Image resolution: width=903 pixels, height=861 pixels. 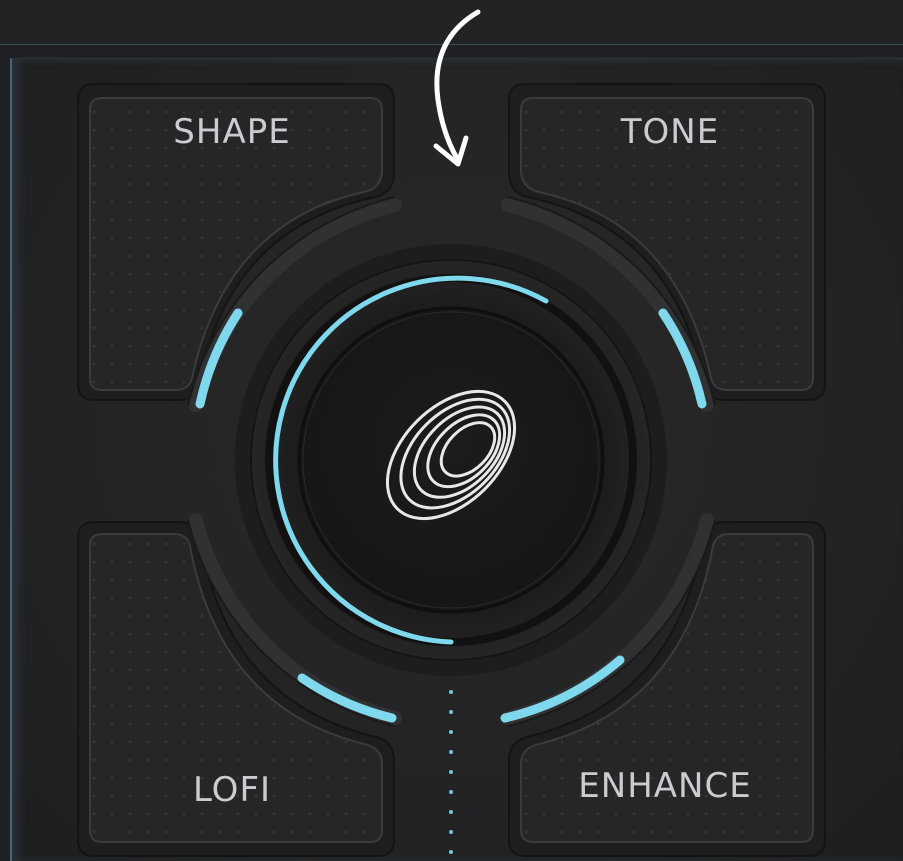 What do you see at coordinates (665, 786) in the screenshot?
I see `pad-label-enhance: ENHANCE` at bounding box center [665, 786].